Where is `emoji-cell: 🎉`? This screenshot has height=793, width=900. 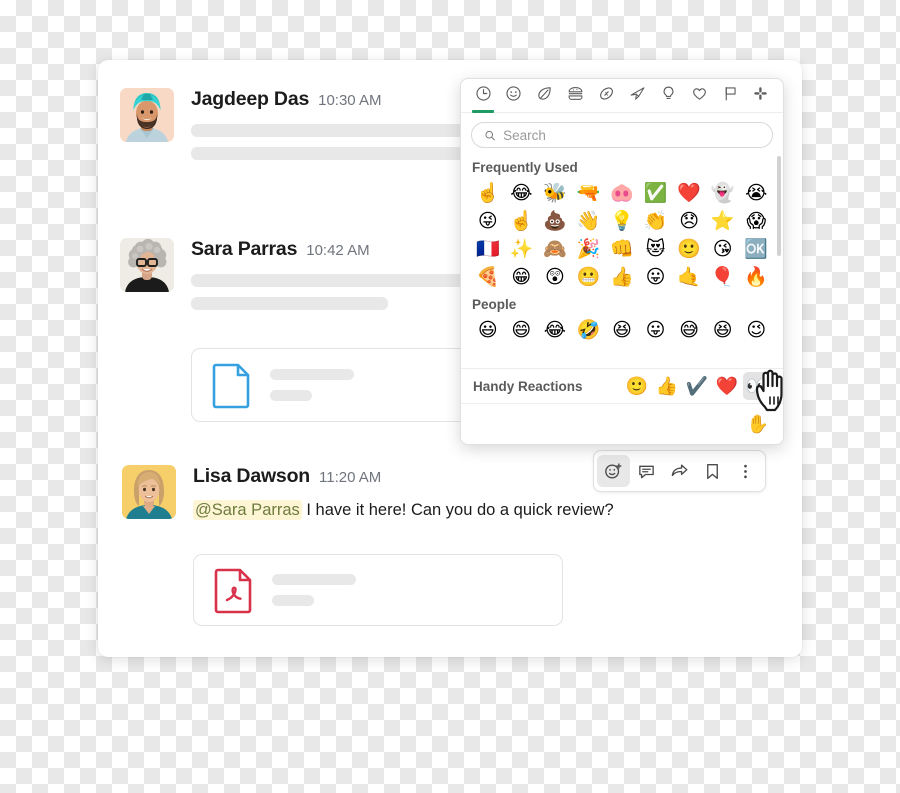
emoji-cell: 🎉 is located at coordinates (589, 249).